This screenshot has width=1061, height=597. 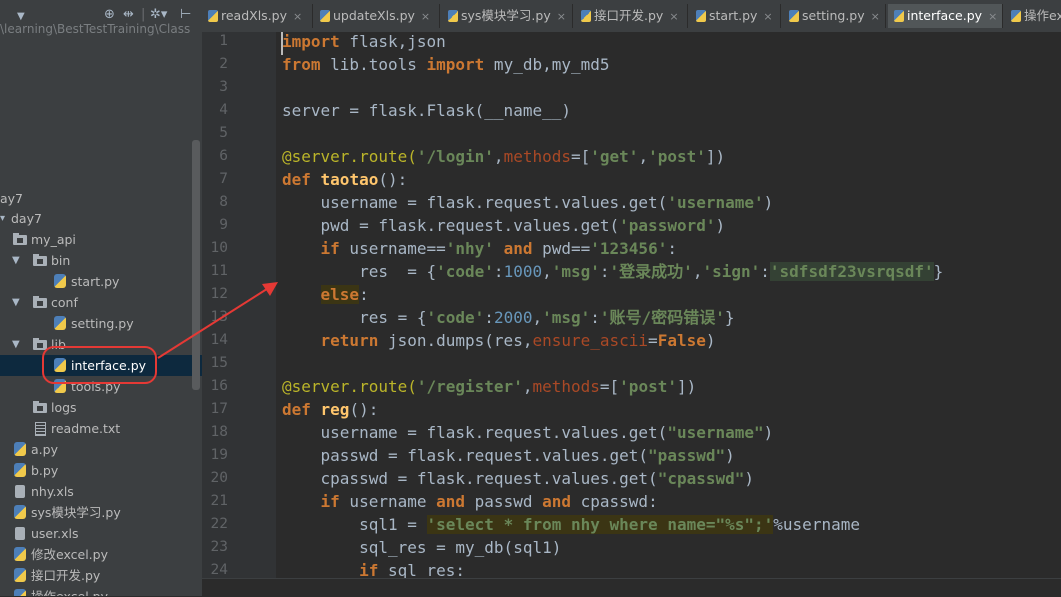 What do you see at coordinates (219, 524) in the screenshot?
I see `line-number: 22` at bounding box center [219, 524].